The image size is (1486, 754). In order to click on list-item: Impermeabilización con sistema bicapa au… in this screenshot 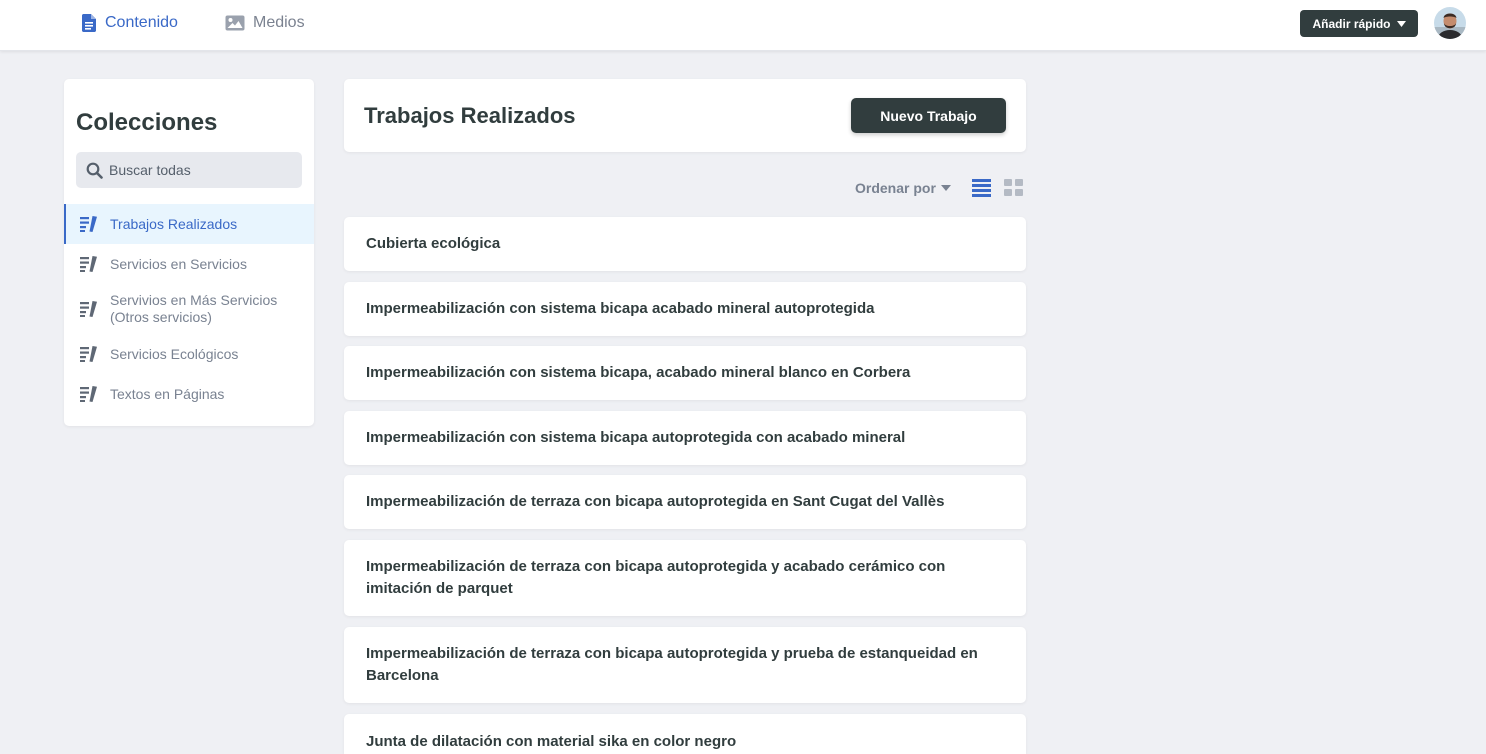, I will do `click(685, 438)`.